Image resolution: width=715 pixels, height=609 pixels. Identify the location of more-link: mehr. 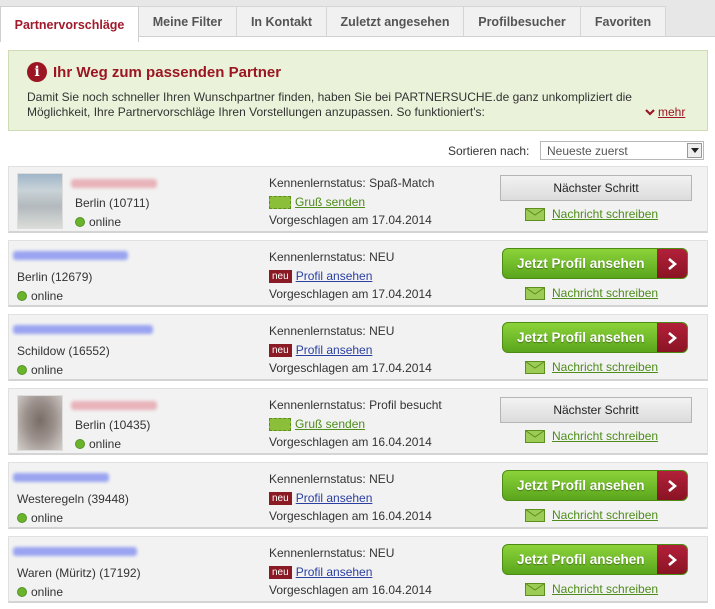
(665, 112).